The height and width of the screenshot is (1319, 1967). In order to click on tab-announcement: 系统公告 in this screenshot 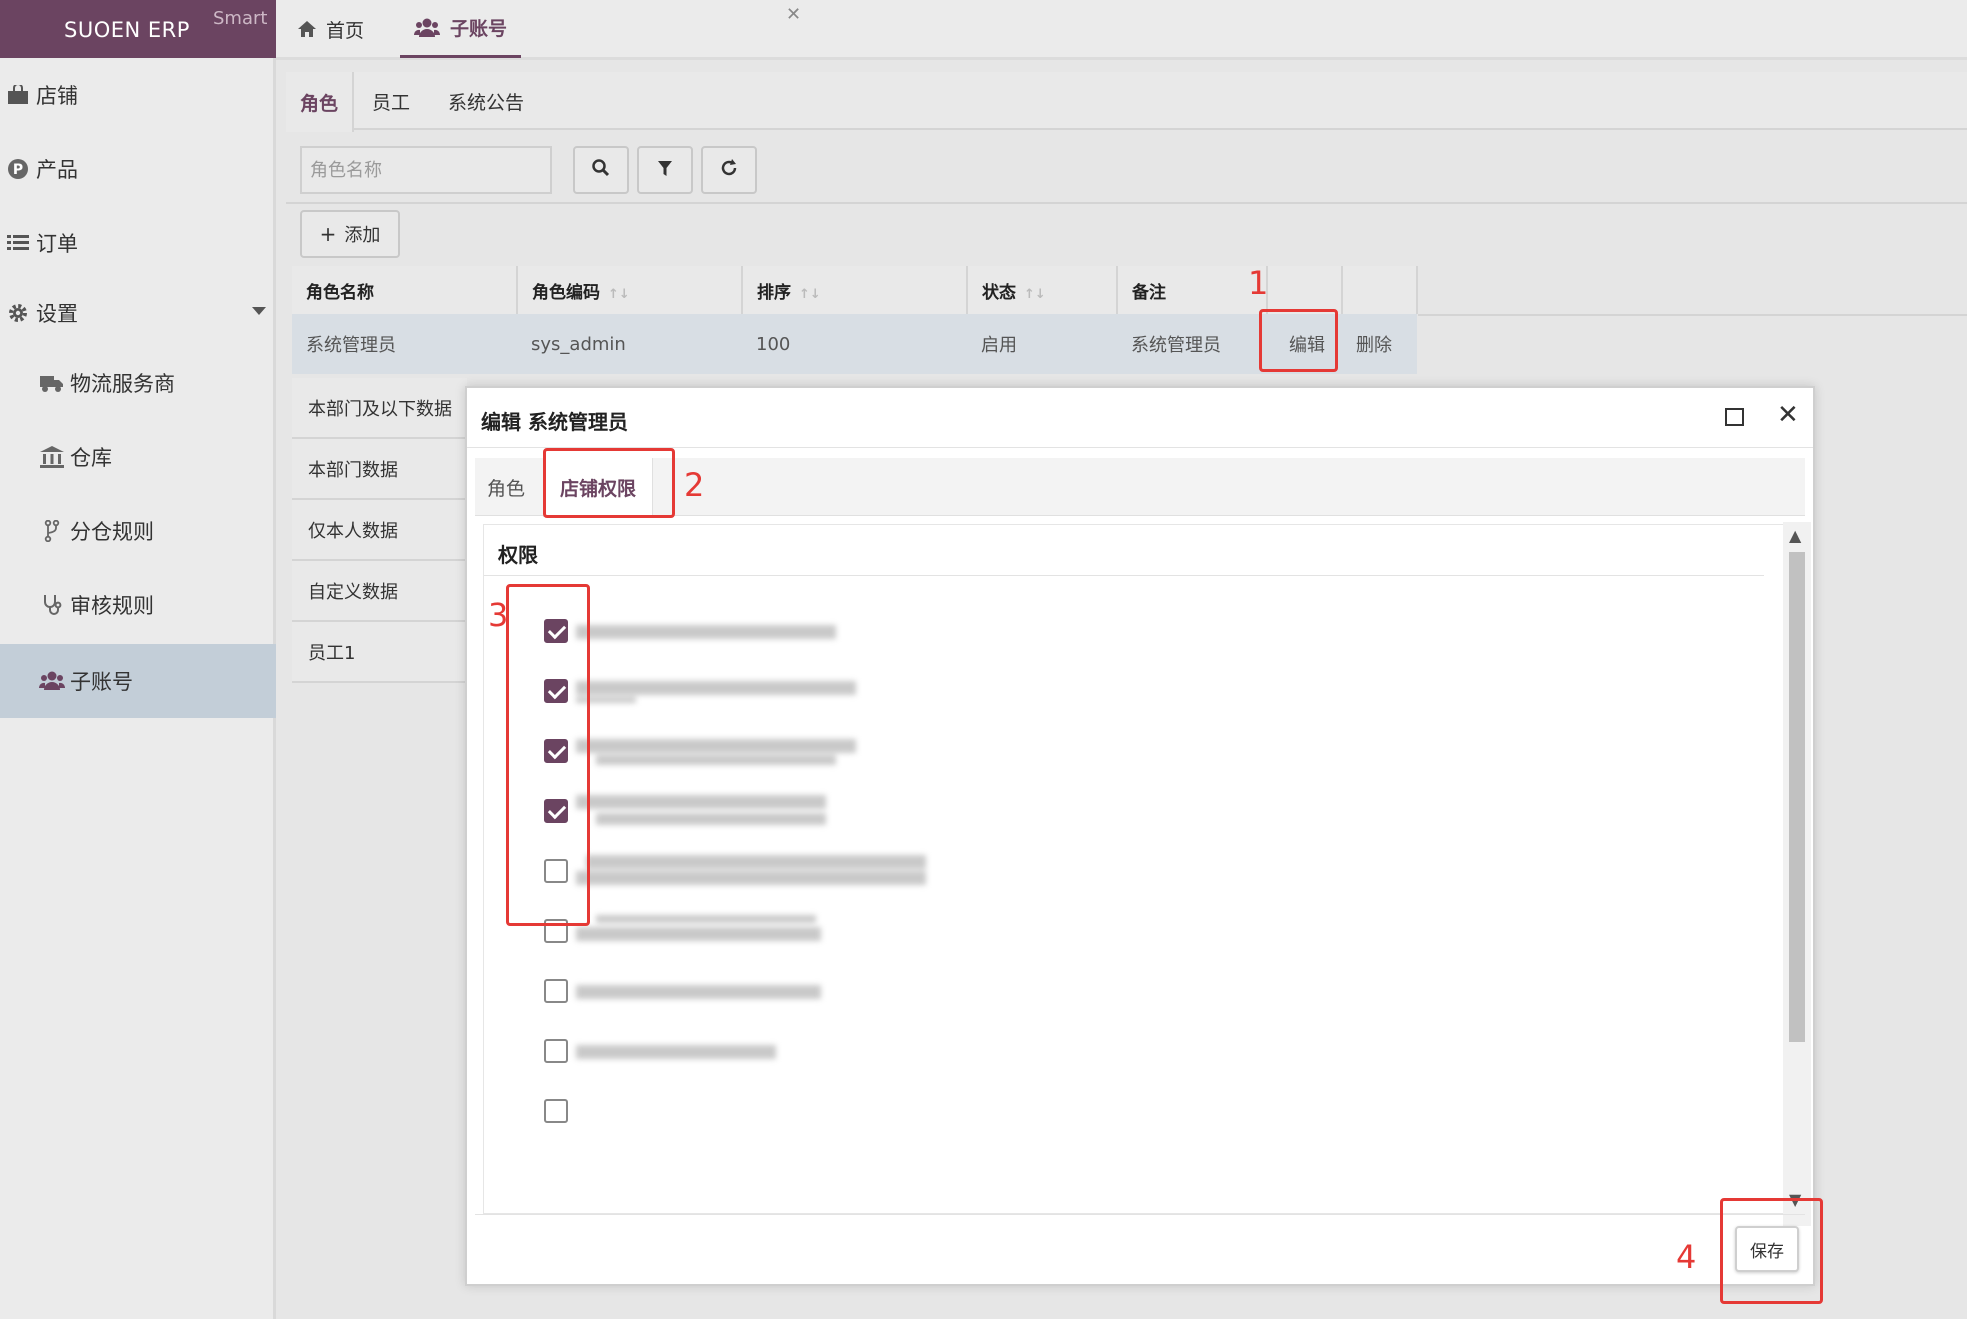, I will do `click(486, 101)`.